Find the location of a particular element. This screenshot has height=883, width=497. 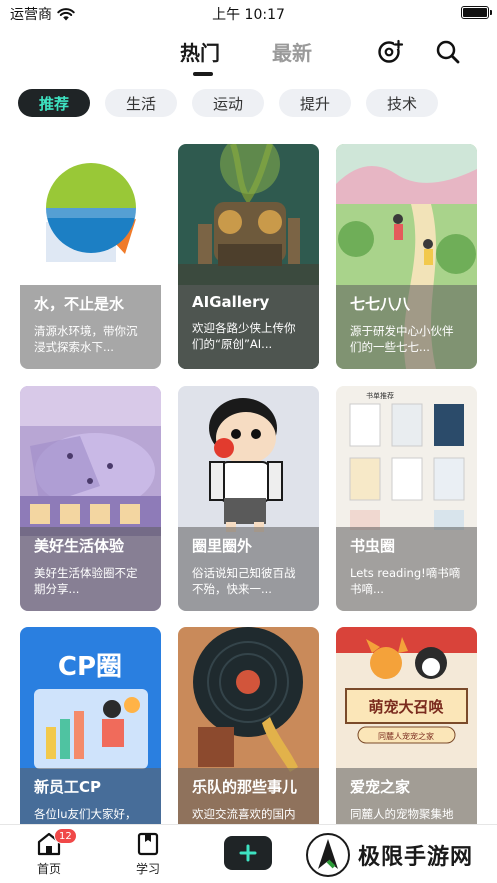

card-desc: 同麓人的宠物聚集地 is located at coordinates (402, 814).